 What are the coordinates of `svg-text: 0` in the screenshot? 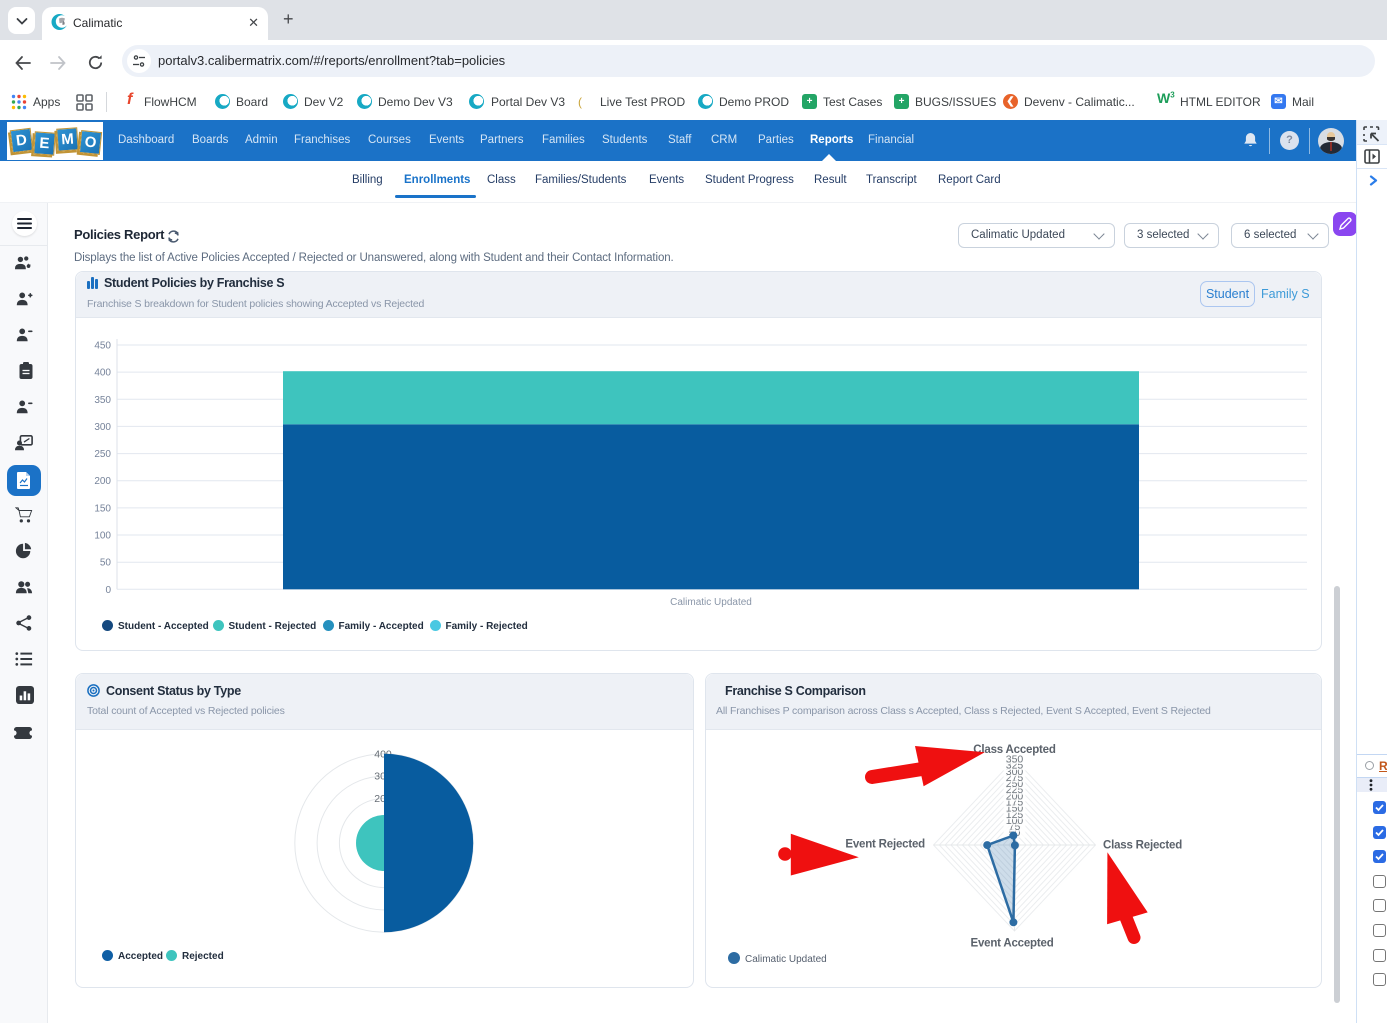 It's located at (108, 590).